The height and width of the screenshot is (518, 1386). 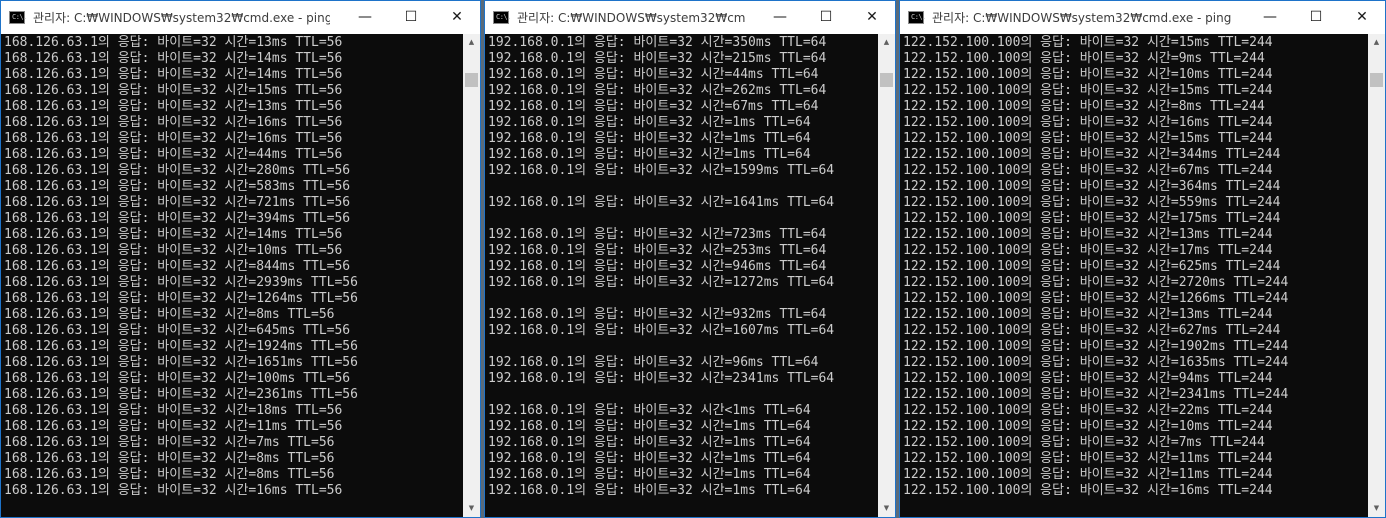 What do you see at coordinates (657, 42) in the screenshot?
I see `console-line: 192.168.0.1의 응답: 바이트=32 시간=350ms TTL=64` at bounding box center [657, 42].